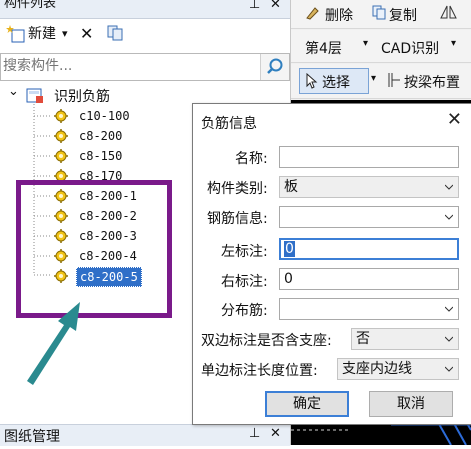  I want to click on cad-recognize-button: CAD识别, so click(410, 48).